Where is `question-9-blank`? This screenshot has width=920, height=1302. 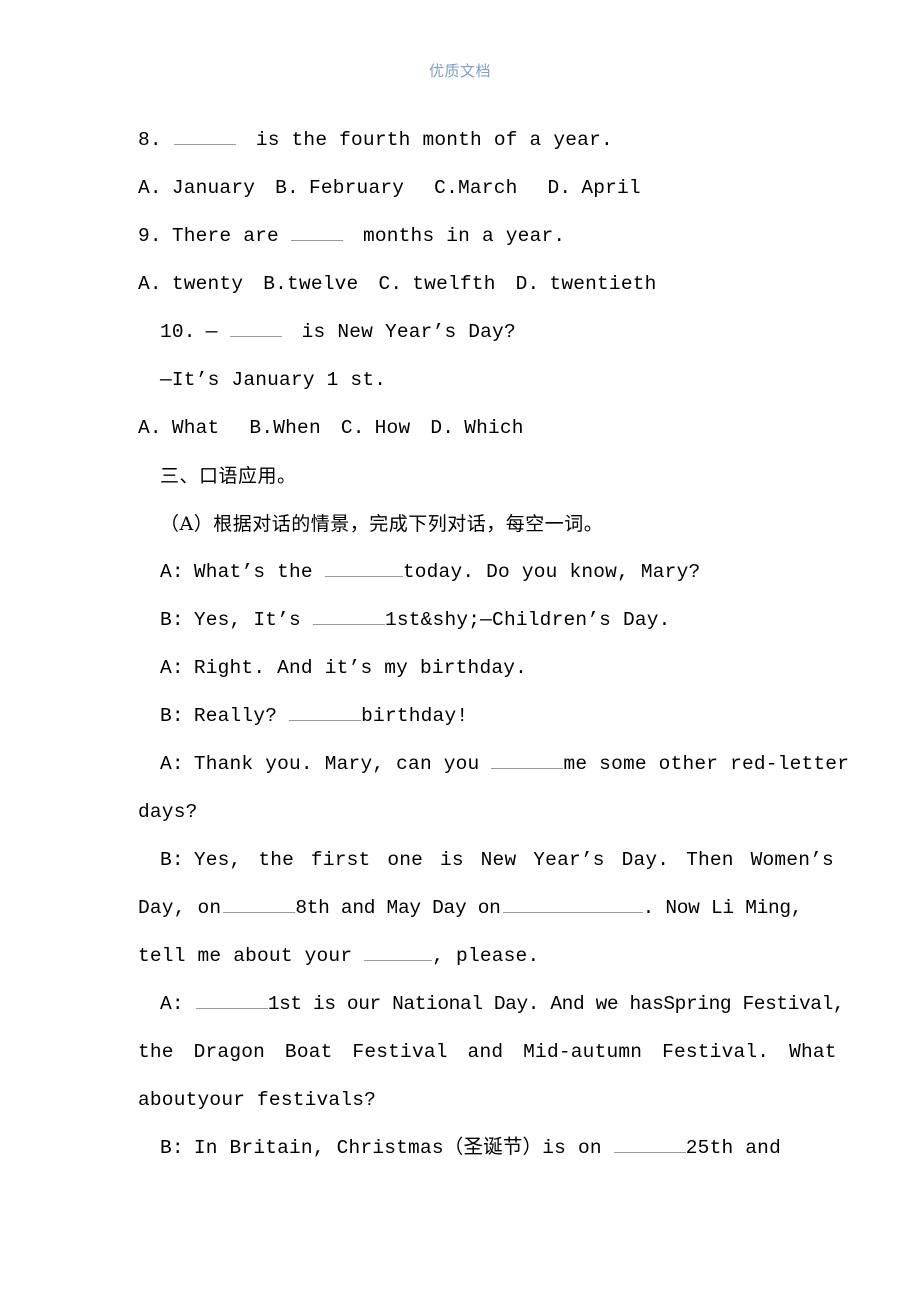
question-9-blank is located at coordinates (316, 231).